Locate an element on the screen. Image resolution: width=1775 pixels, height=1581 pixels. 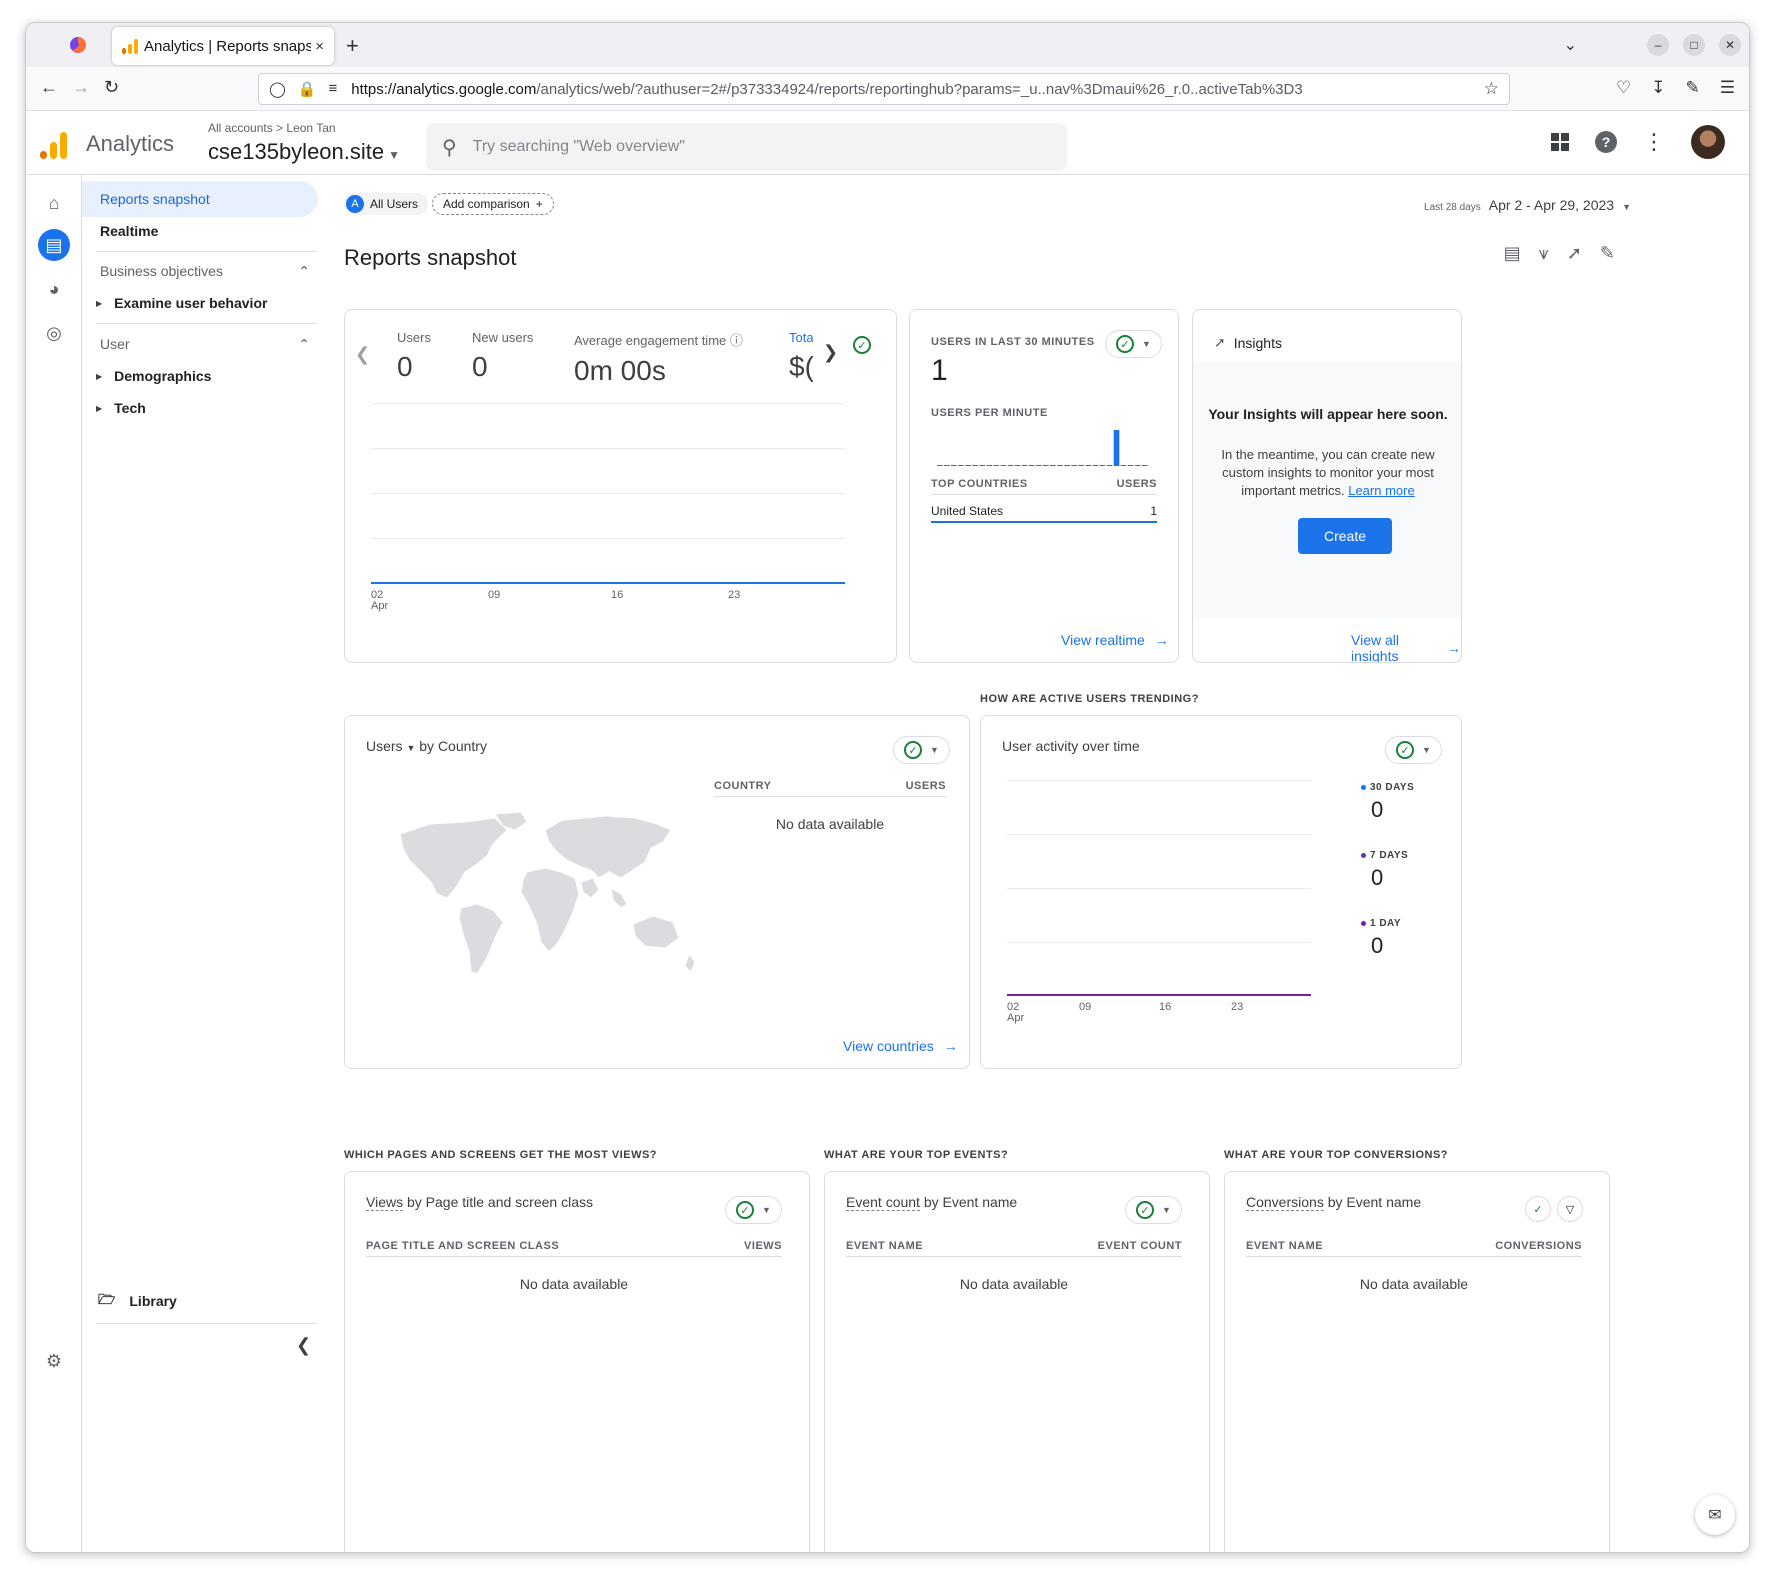
reports-icon: ▤ is located at coordinates (54, 245).